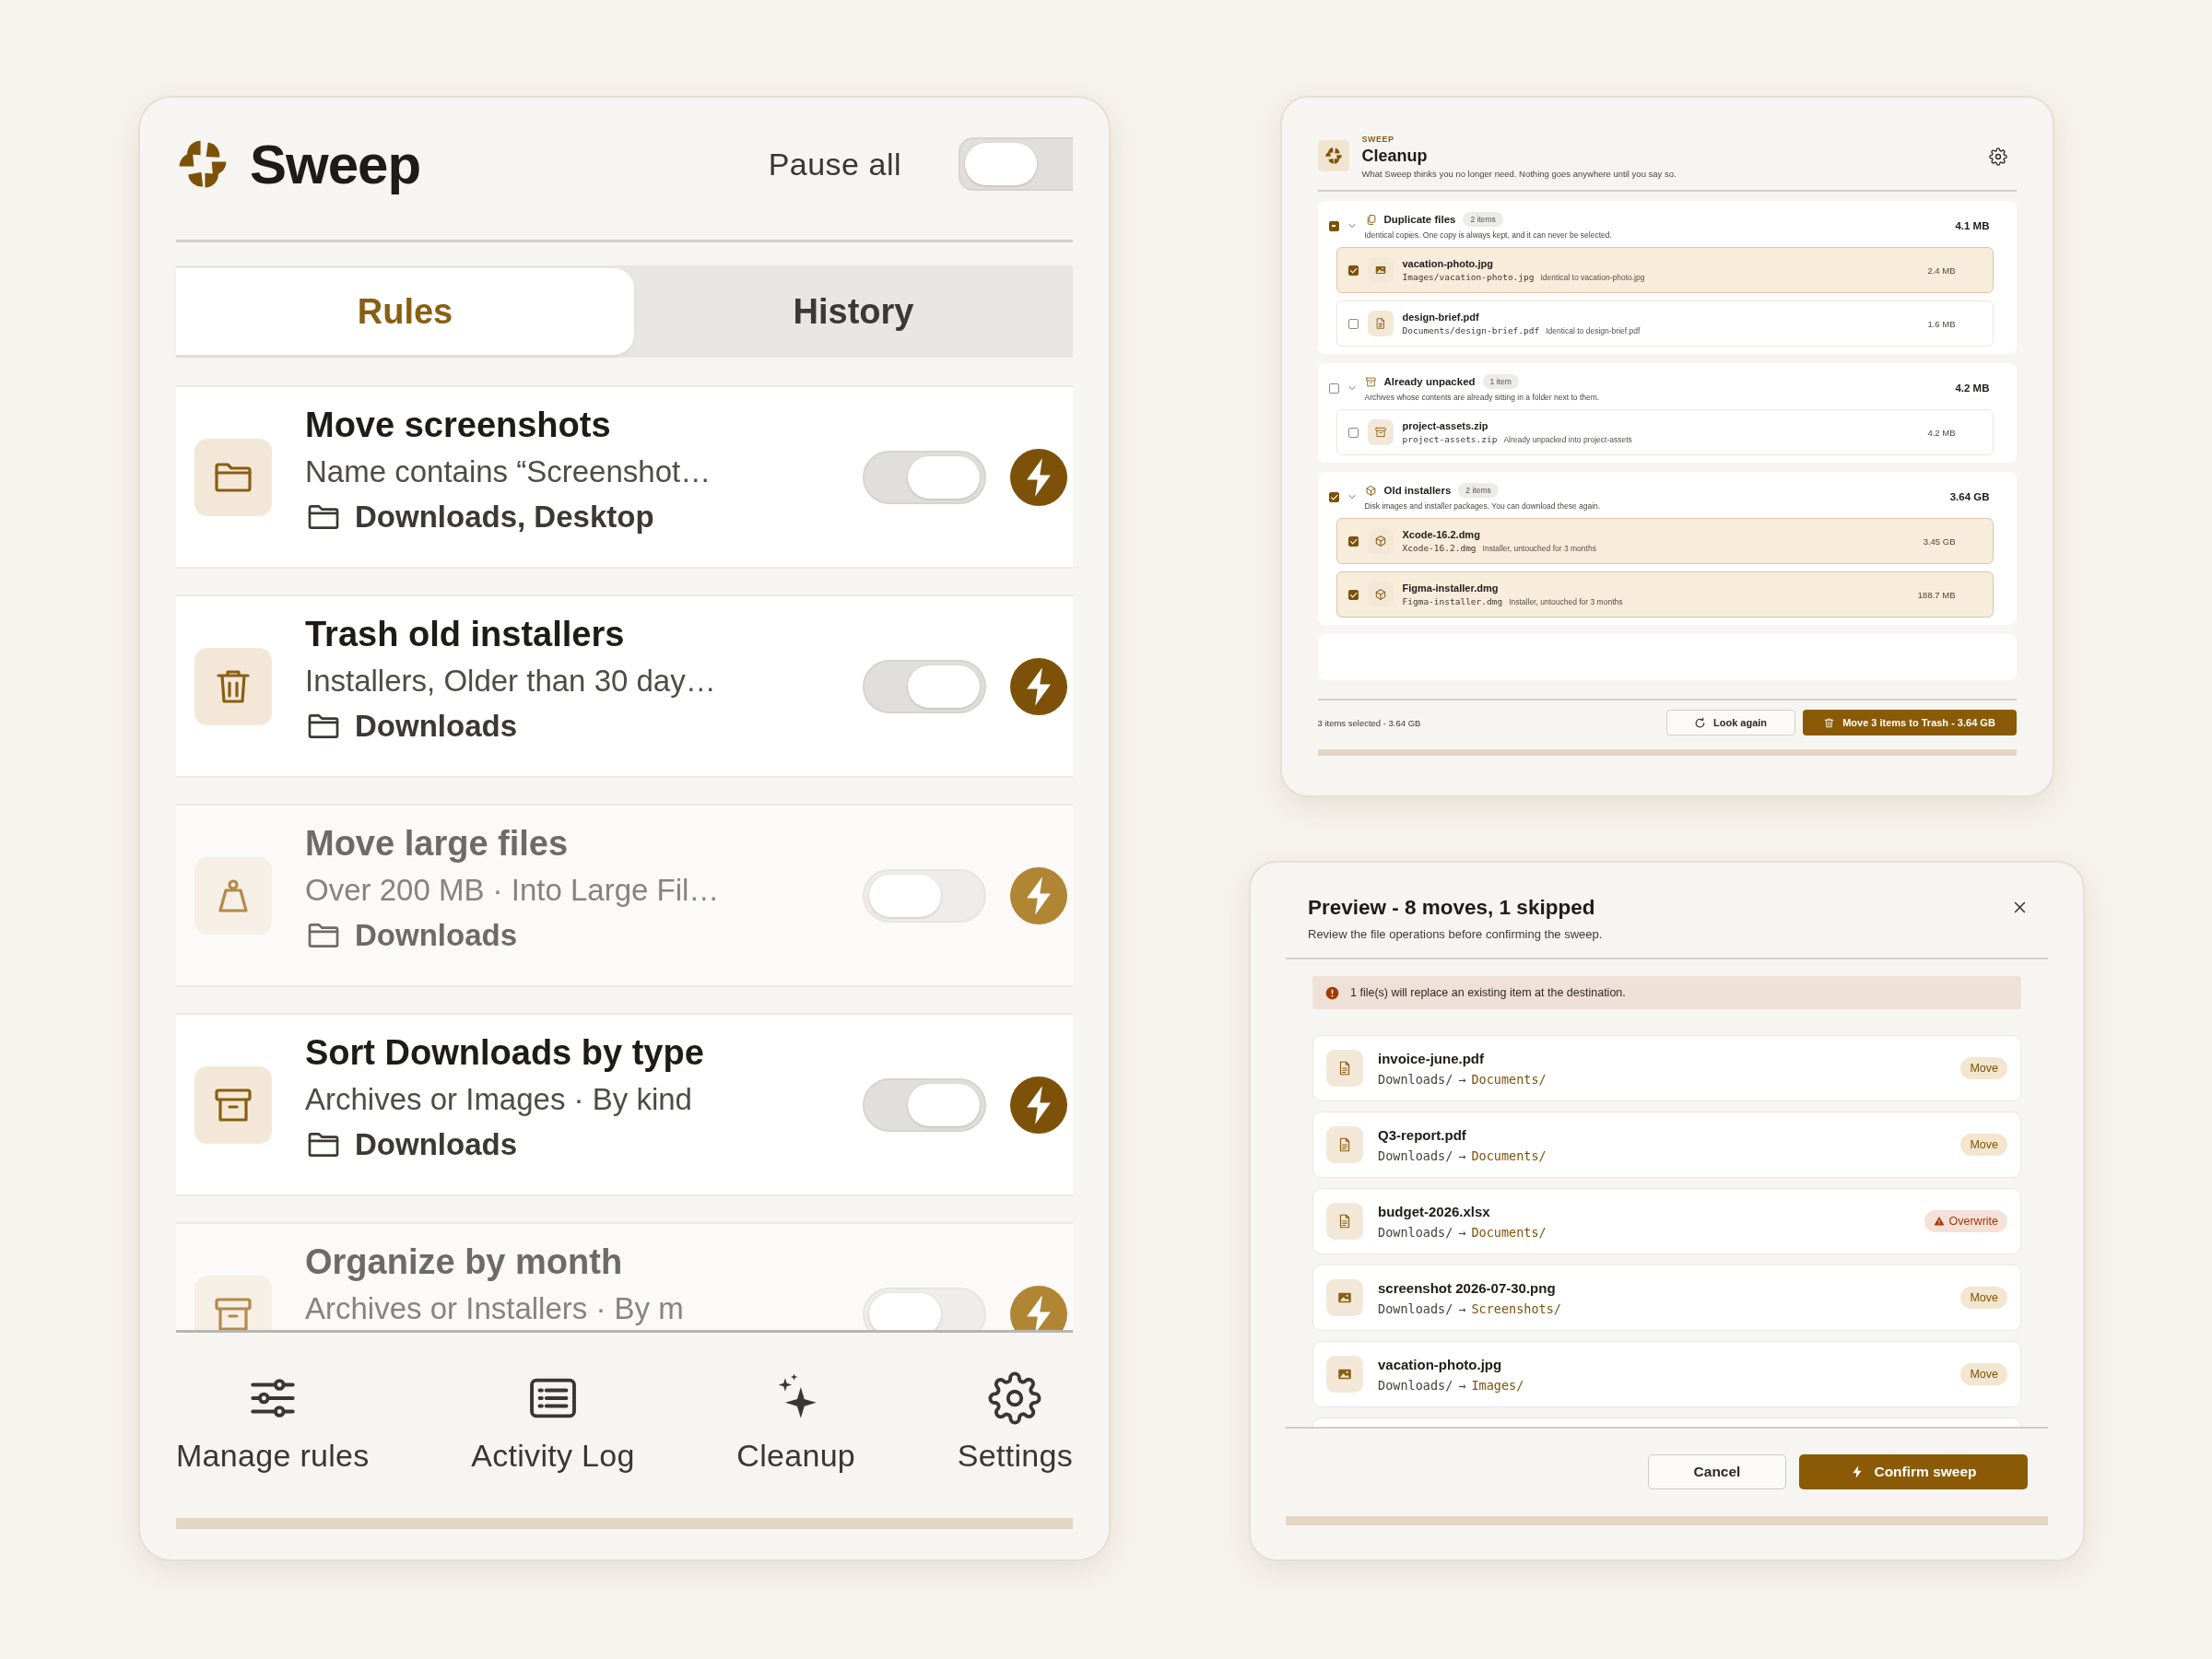 The width and height of the screenshot is (2212, 1659). What do you see at coordinates (1699, 722) in the screenshot?
I see `refresh-icon` at bounding box center [1699, 722].